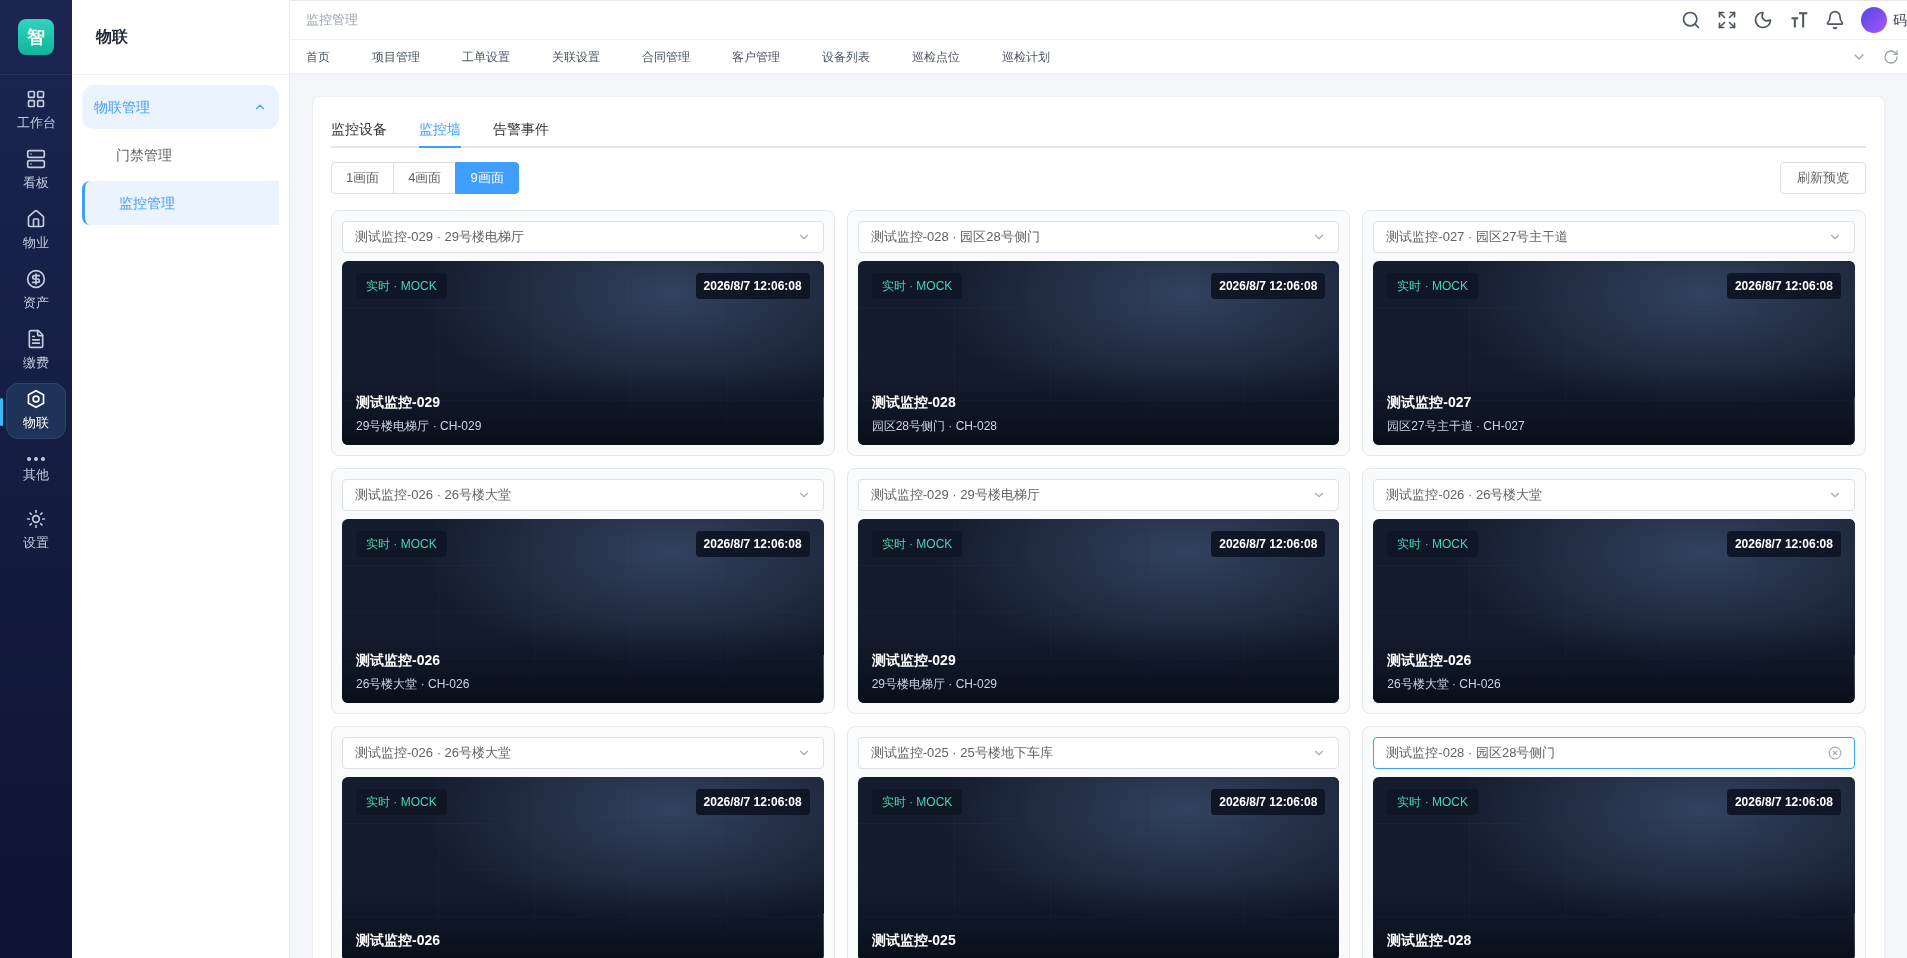  I want to click on avatar, so click(1874, 20).